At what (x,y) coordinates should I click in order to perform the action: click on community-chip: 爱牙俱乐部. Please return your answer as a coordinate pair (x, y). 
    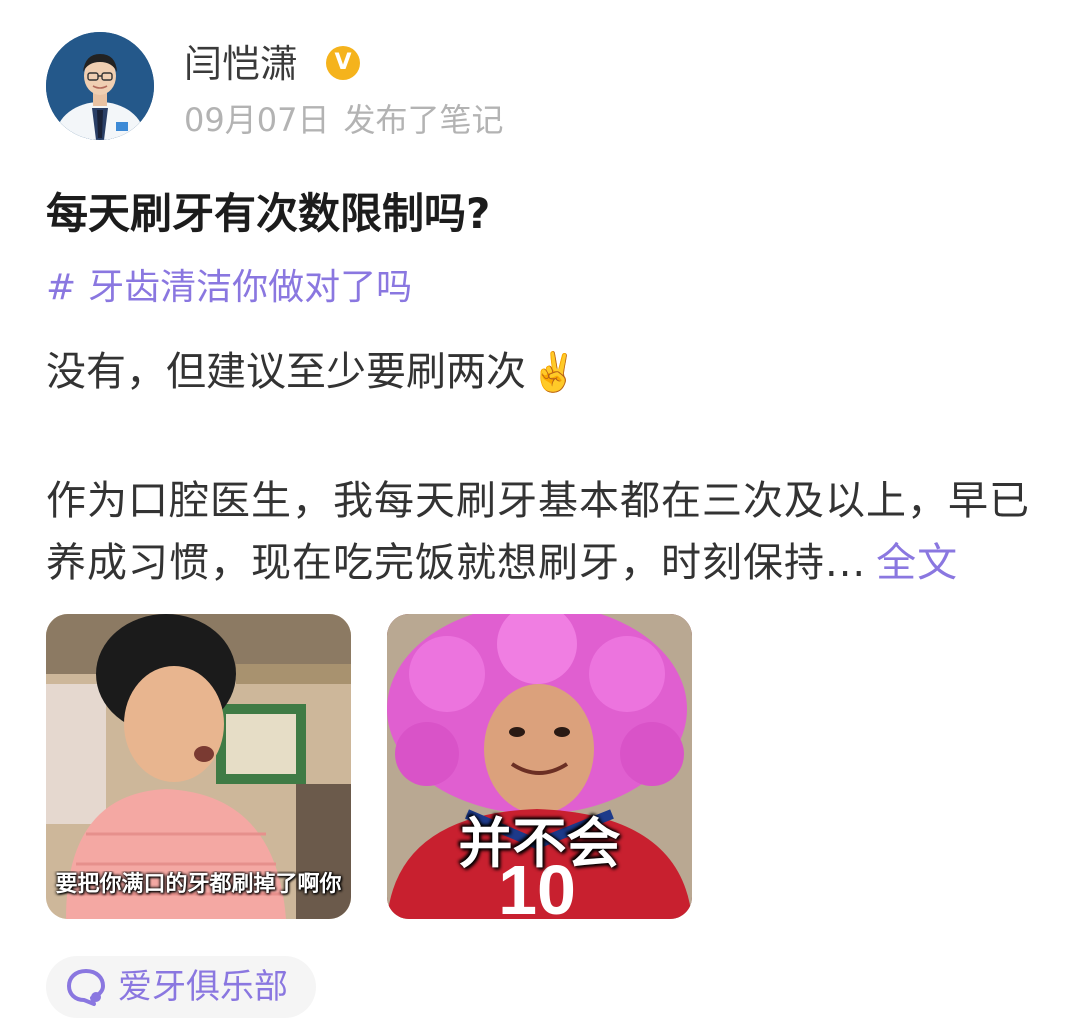
    Looking at the image, I should click on (181, 987).